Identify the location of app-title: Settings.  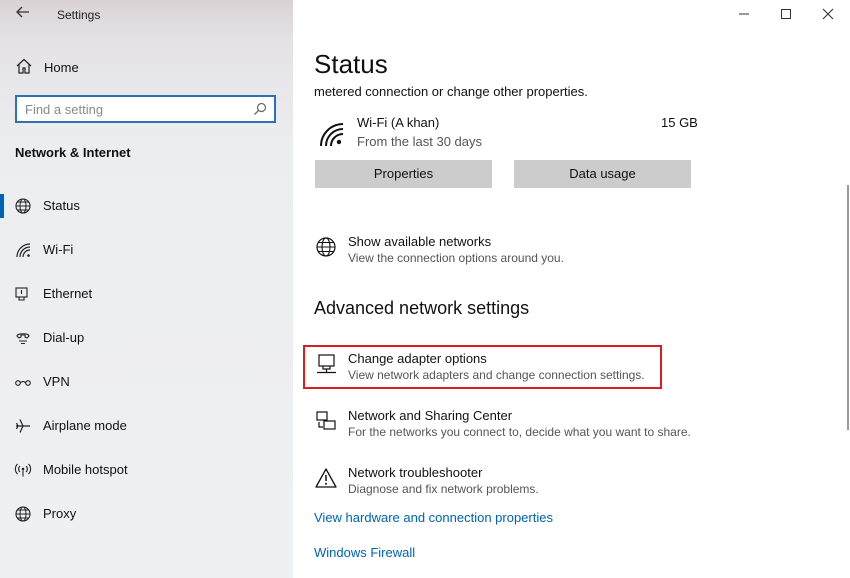
(79, 15).